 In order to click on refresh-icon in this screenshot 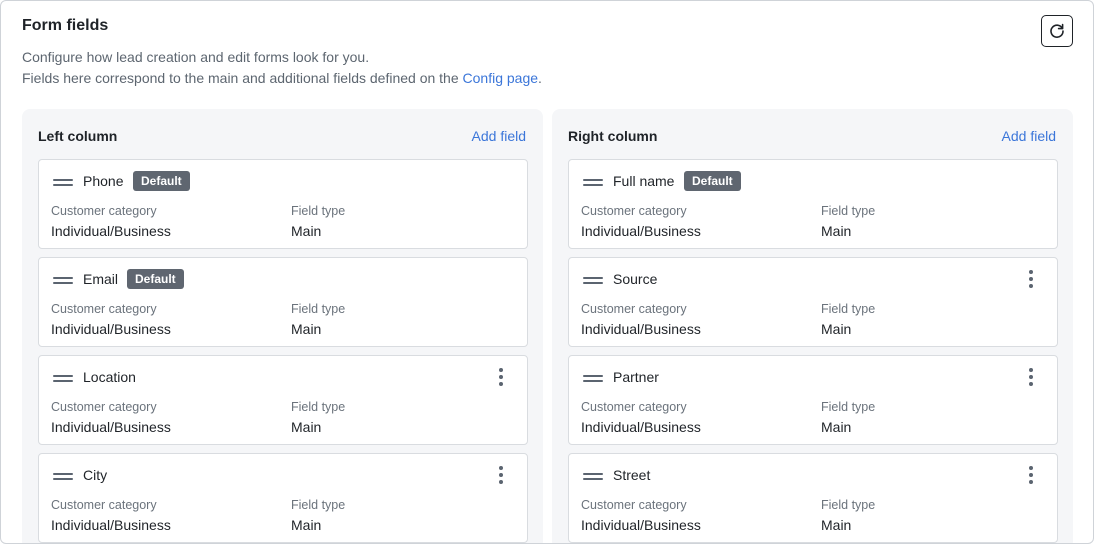, I will do `click(1057, 30)`.